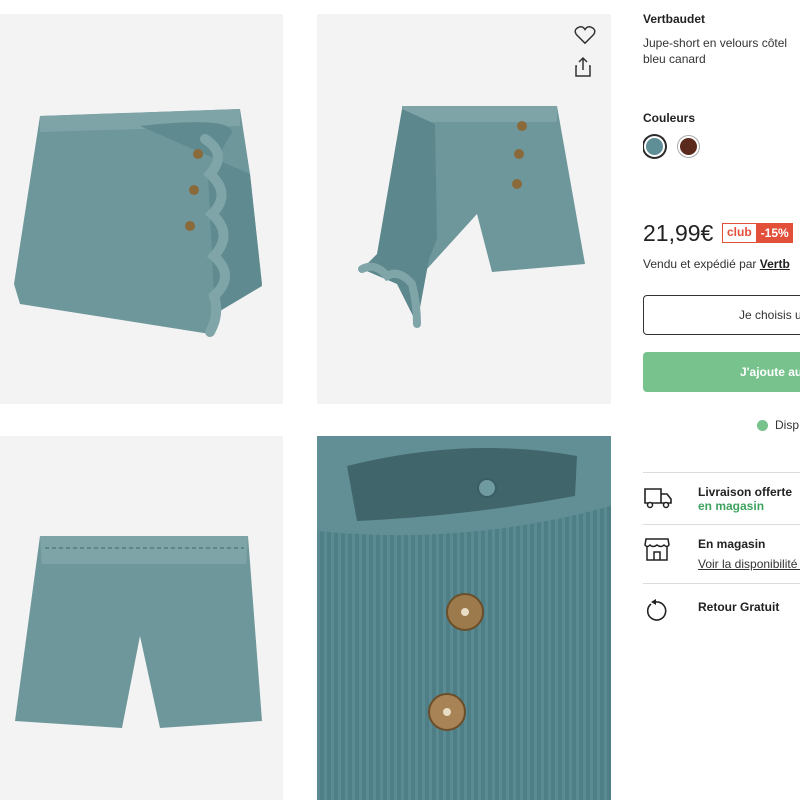 The image size is (800, 800). Describe the element at coordinates (658, 549) in the screenshot. I see `store-icon` at that location.